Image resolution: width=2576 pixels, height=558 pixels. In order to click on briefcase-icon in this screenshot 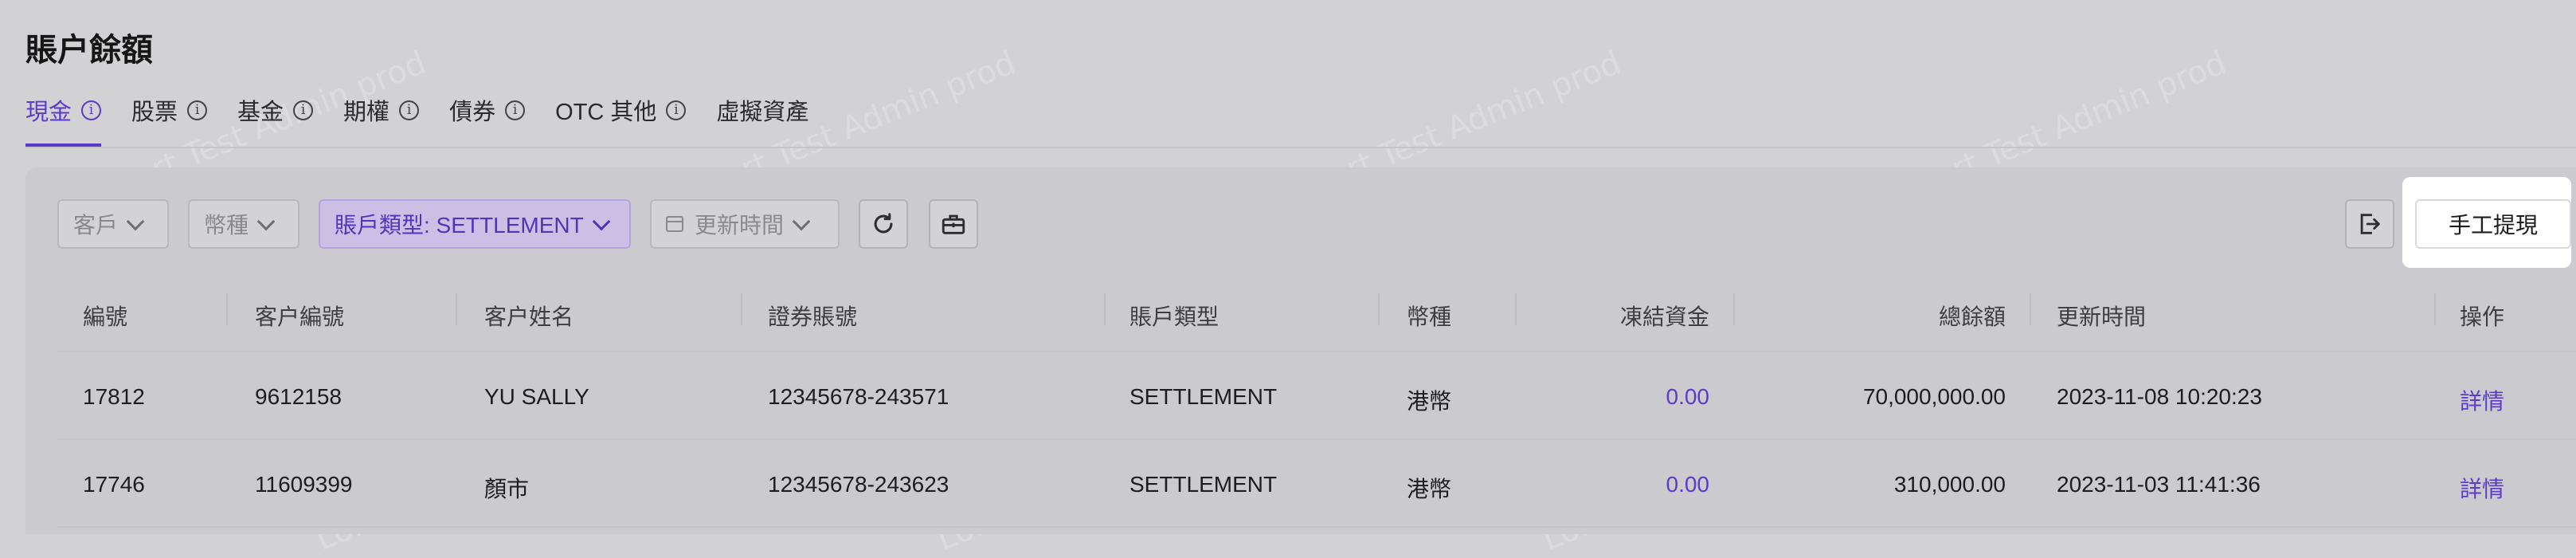, I will do `click(953, 224)`.